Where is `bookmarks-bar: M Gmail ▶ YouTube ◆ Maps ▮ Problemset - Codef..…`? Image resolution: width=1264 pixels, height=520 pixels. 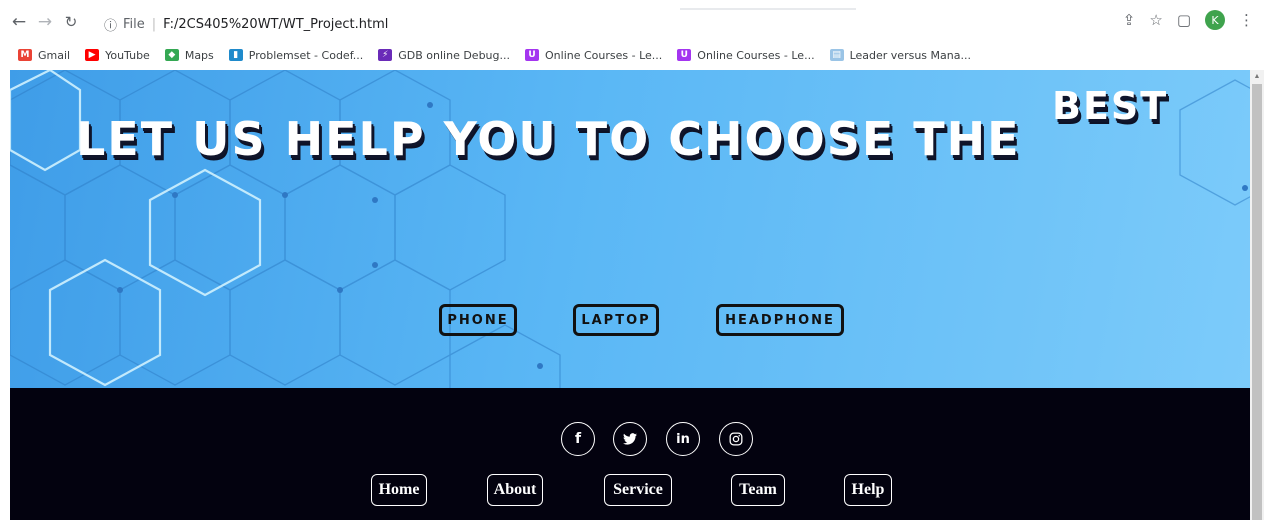 bookmarks-bar: M Gmail ▶ YouTube ◆ Maps ▮ Problemset - Codef..… is located at coordinates (632, 55).